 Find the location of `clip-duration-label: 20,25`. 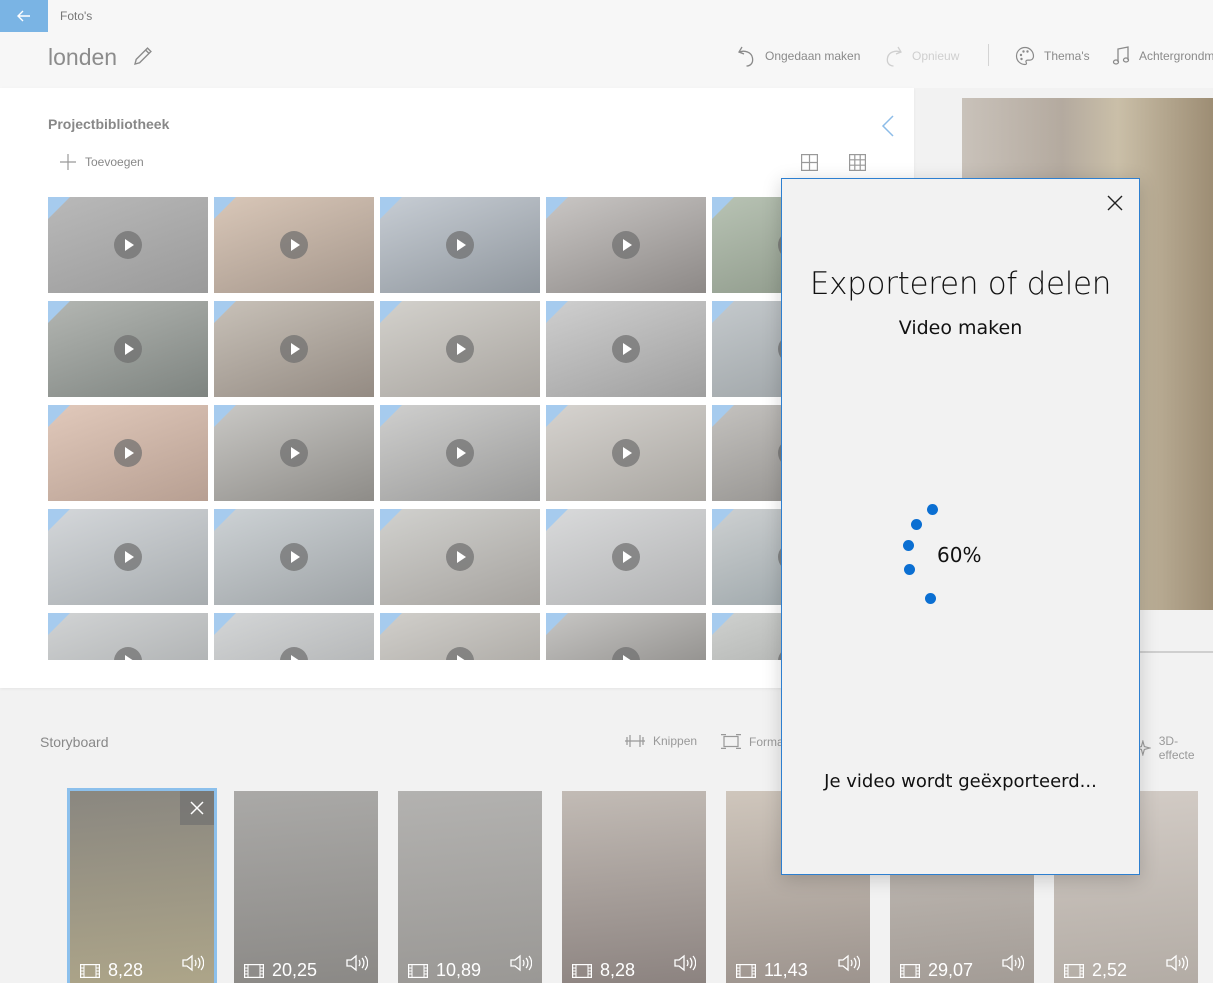

clip-duration-label: 20,25 is located at coordinates (295, 970).